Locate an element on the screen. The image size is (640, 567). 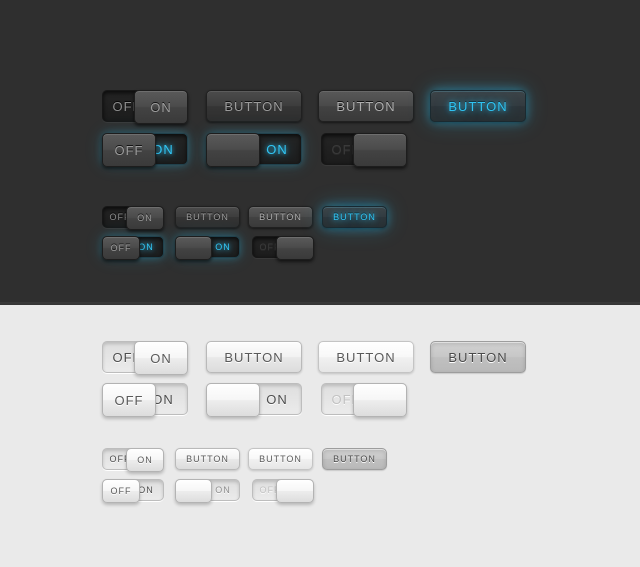
light-row-2: ON OFF ON OFF is located at coordinates (254, 400).